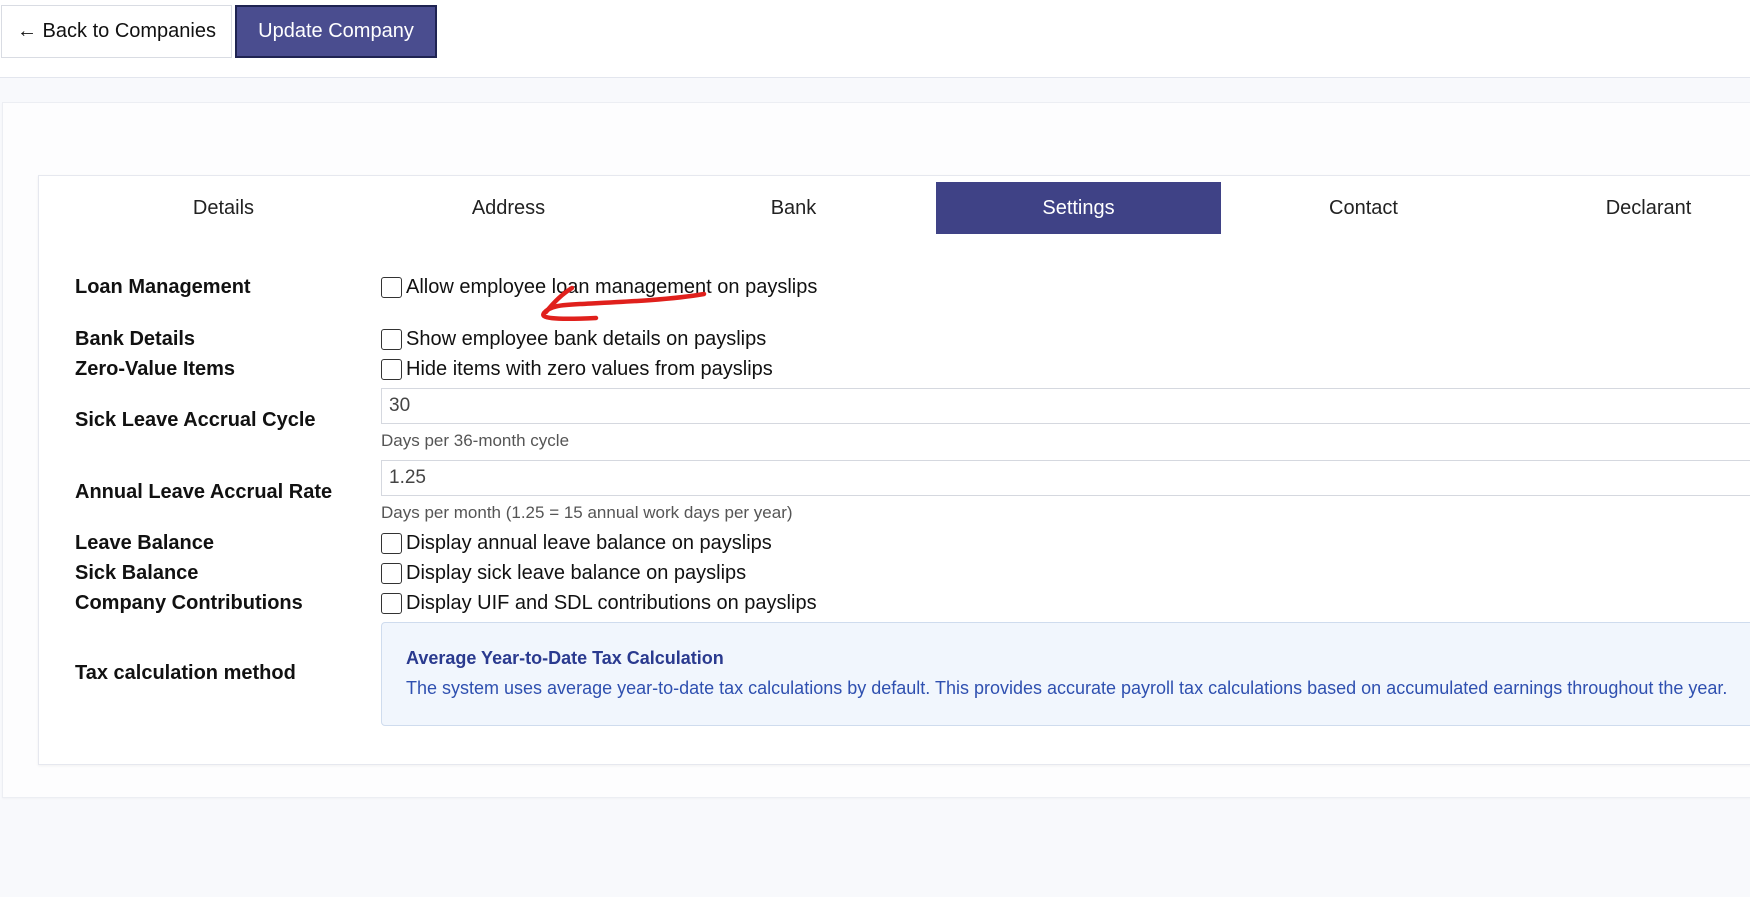 The height and width of the screenshot is (897, 1750). I want to click on tab-details: Details, so click(223, 208).